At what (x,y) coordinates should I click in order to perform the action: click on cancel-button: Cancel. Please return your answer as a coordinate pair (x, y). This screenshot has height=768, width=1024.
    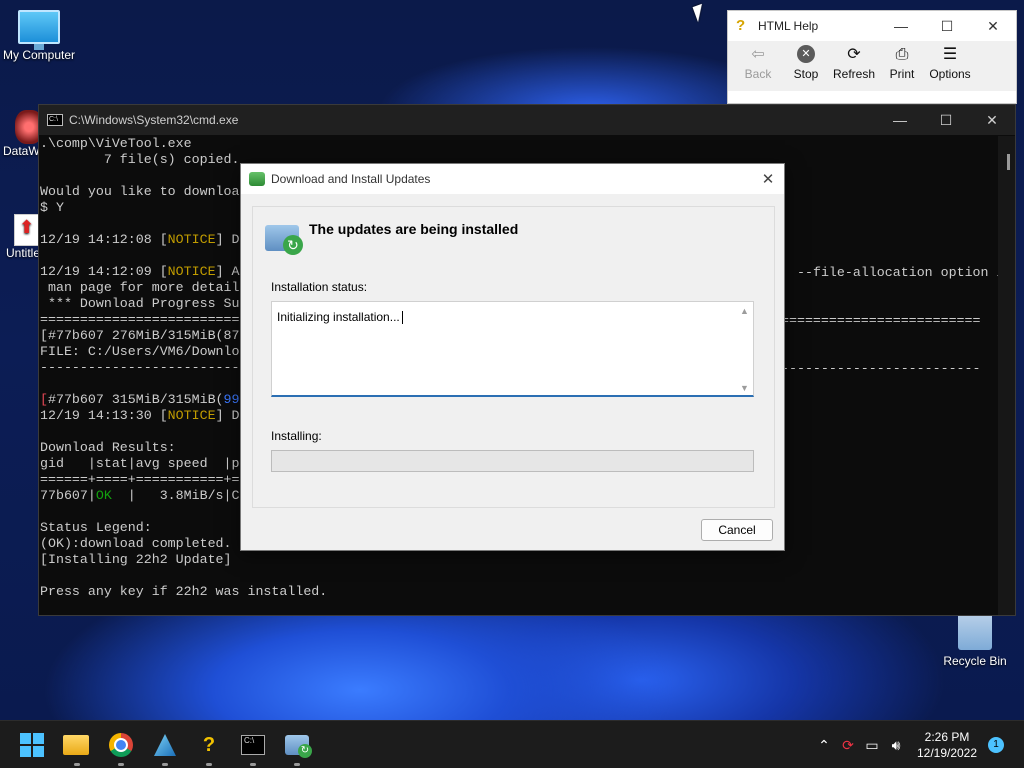
    Looking at the image, I should click on (737, 530).